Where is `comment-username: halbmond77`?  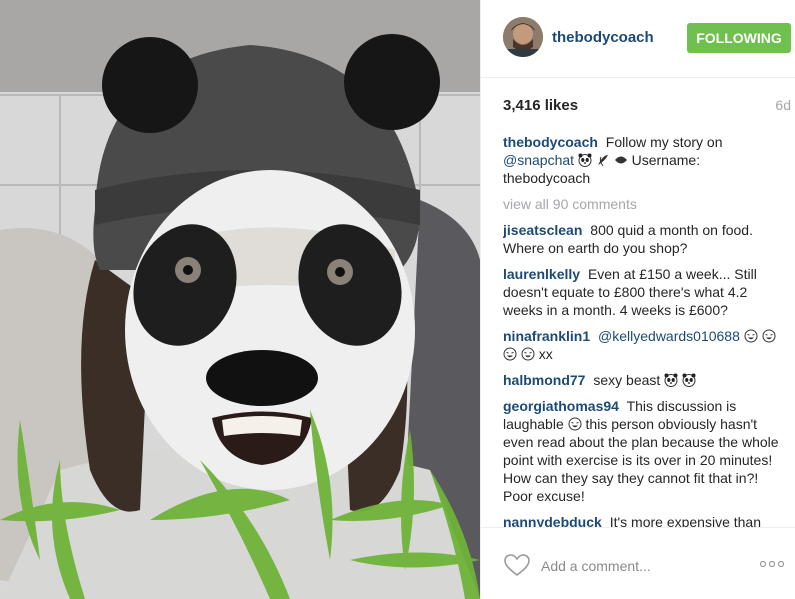
comment-username: halbmond77 is located at coordinates (544, 380).